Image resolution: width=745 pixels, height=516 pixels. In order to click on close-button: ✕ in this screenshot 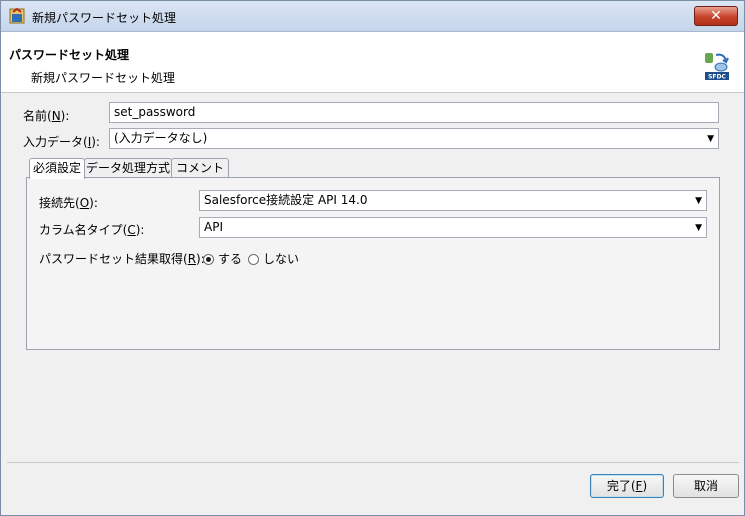, I will do `click(716, 16)`.